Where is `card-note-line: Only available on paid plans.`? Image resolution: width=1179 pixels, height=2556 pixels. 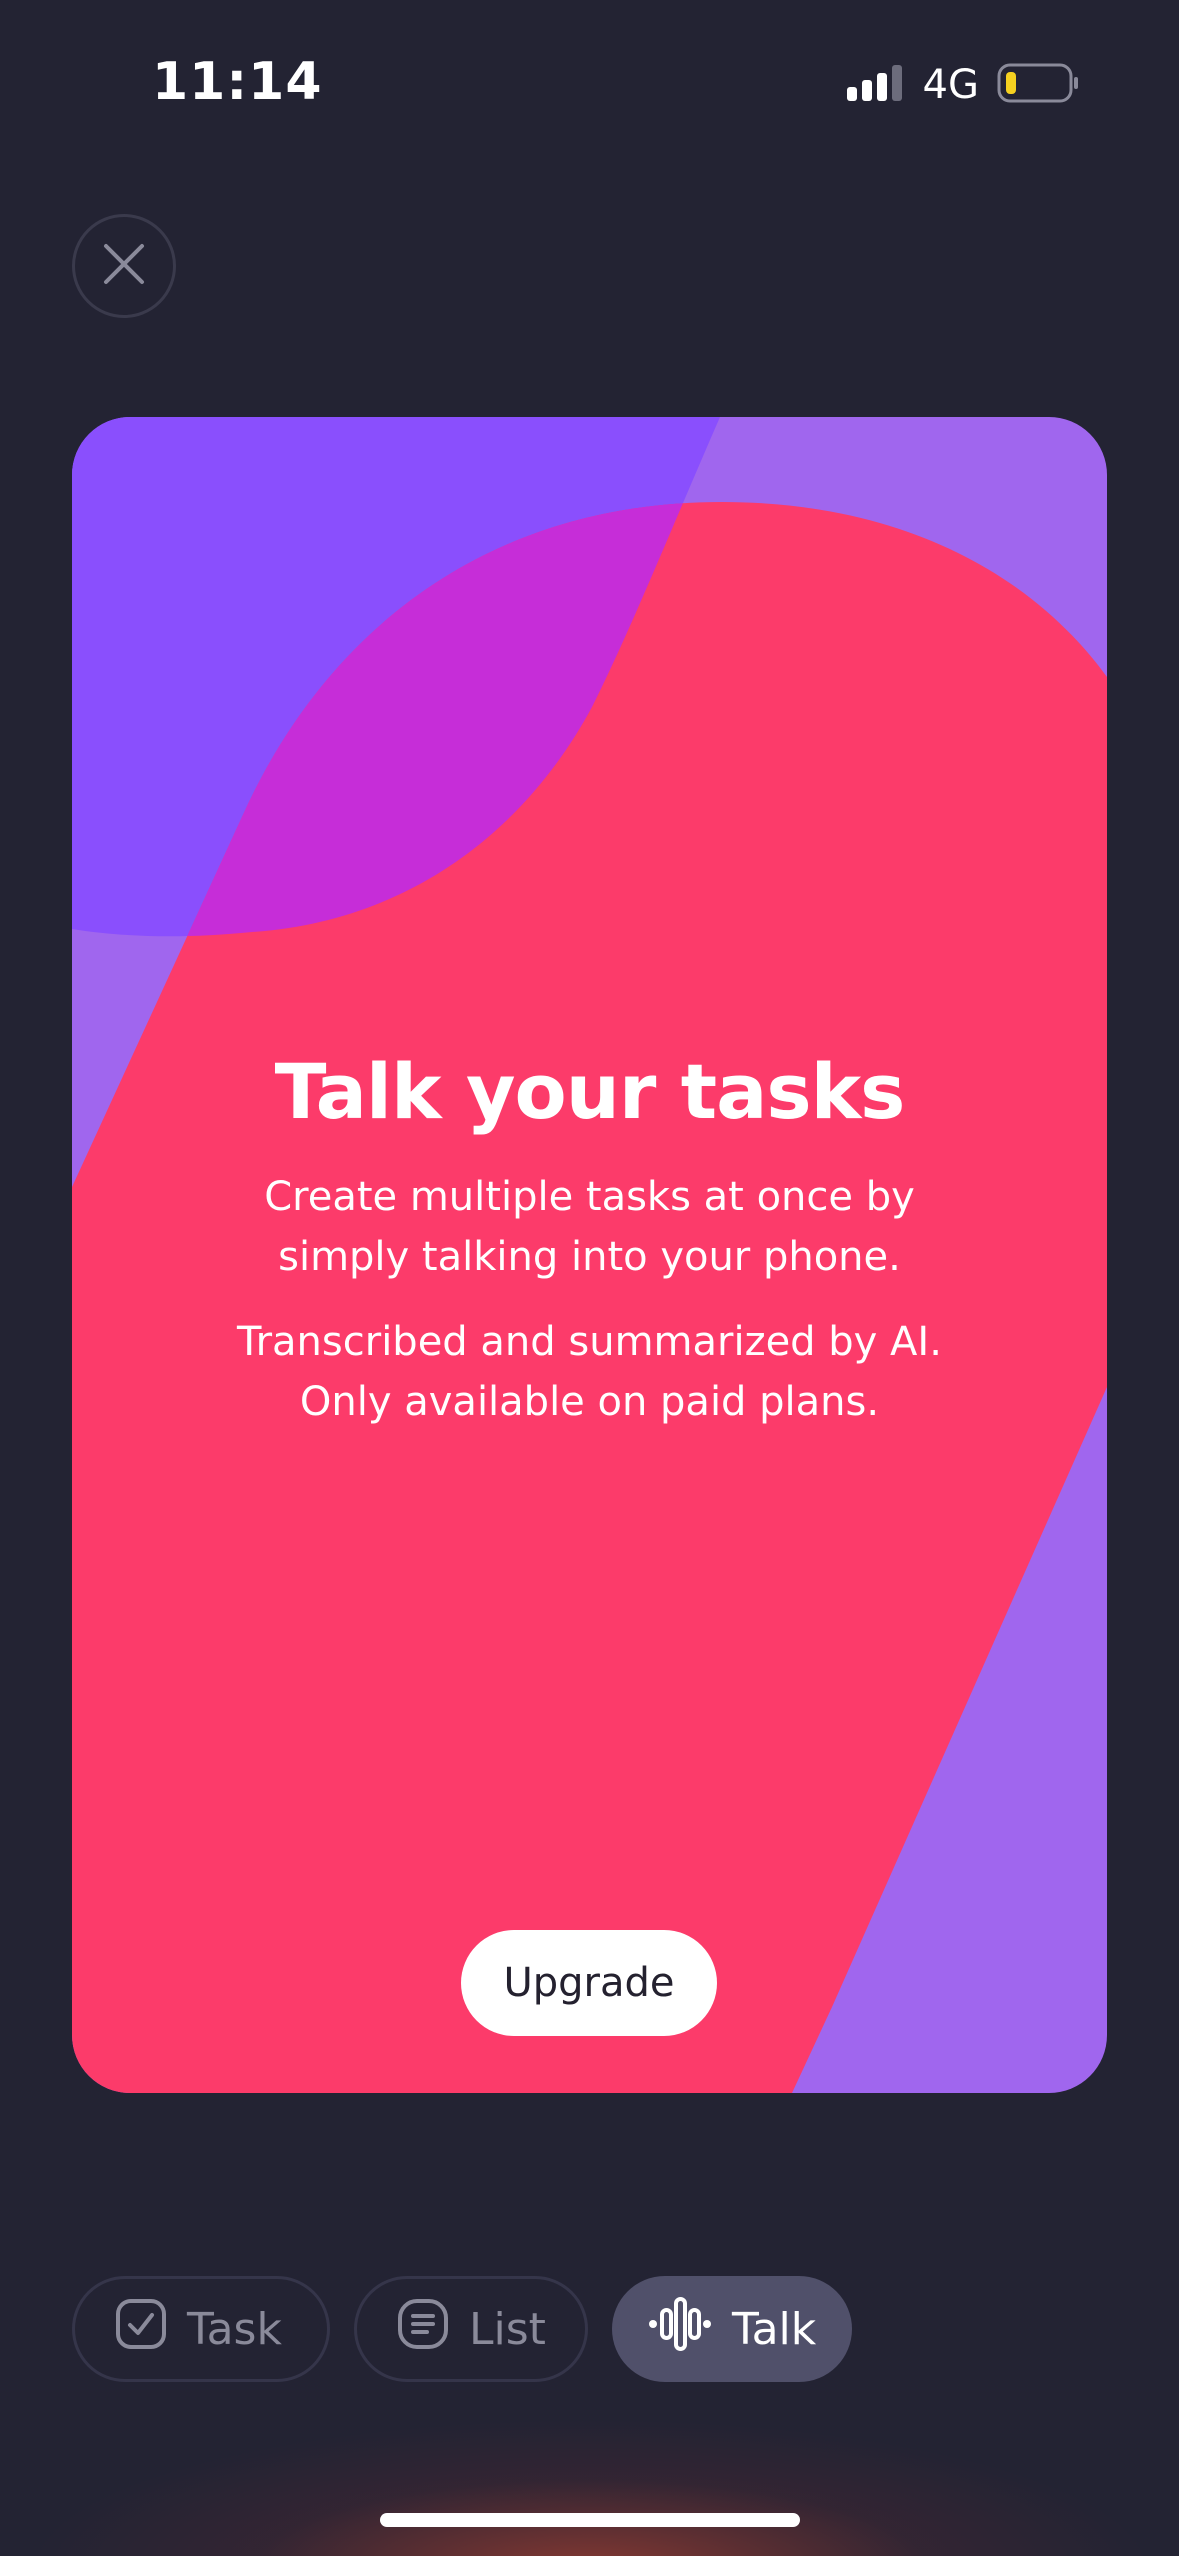 card-note-line: Only available on paid plans. is located at coordinates (589, 1402).